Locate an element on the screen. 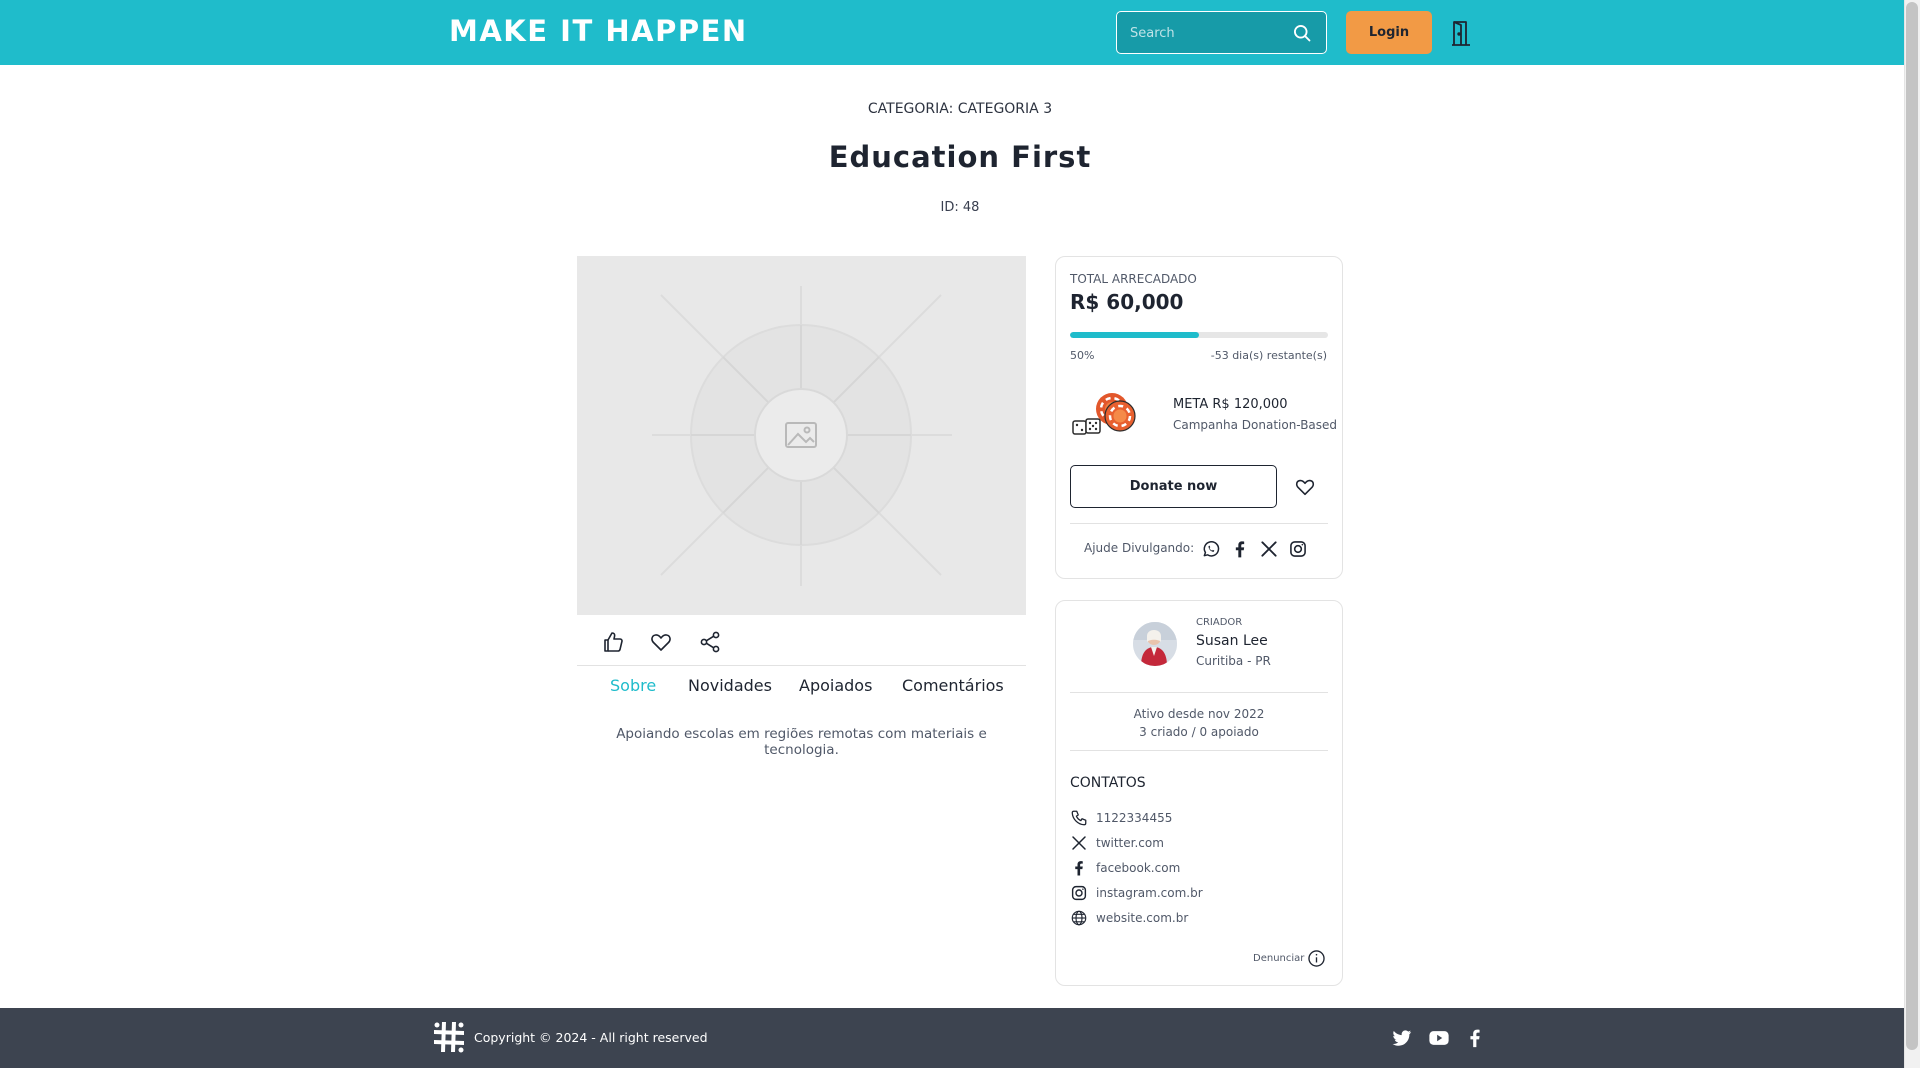 The height and width of the screenshot is (1068, 1920). info-icon is located at coordinates (1316, 958).